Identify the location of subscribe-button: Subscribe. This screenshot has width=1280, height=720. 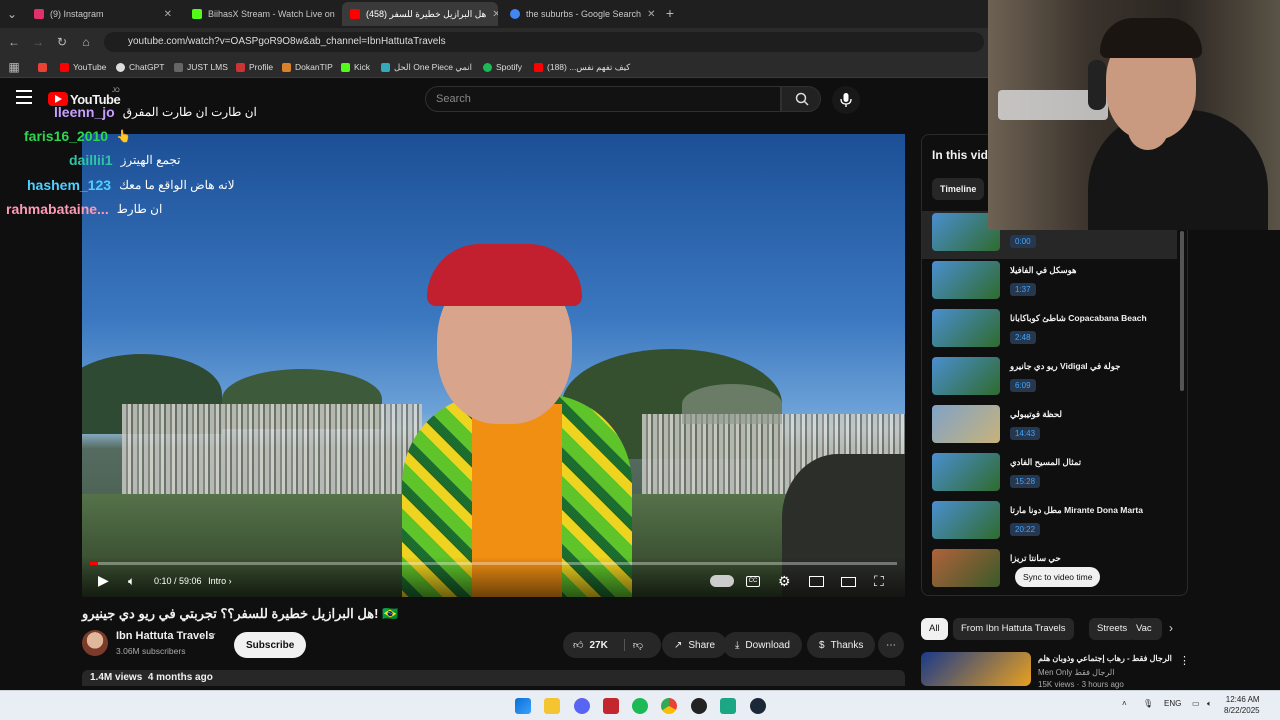
(270, 645).